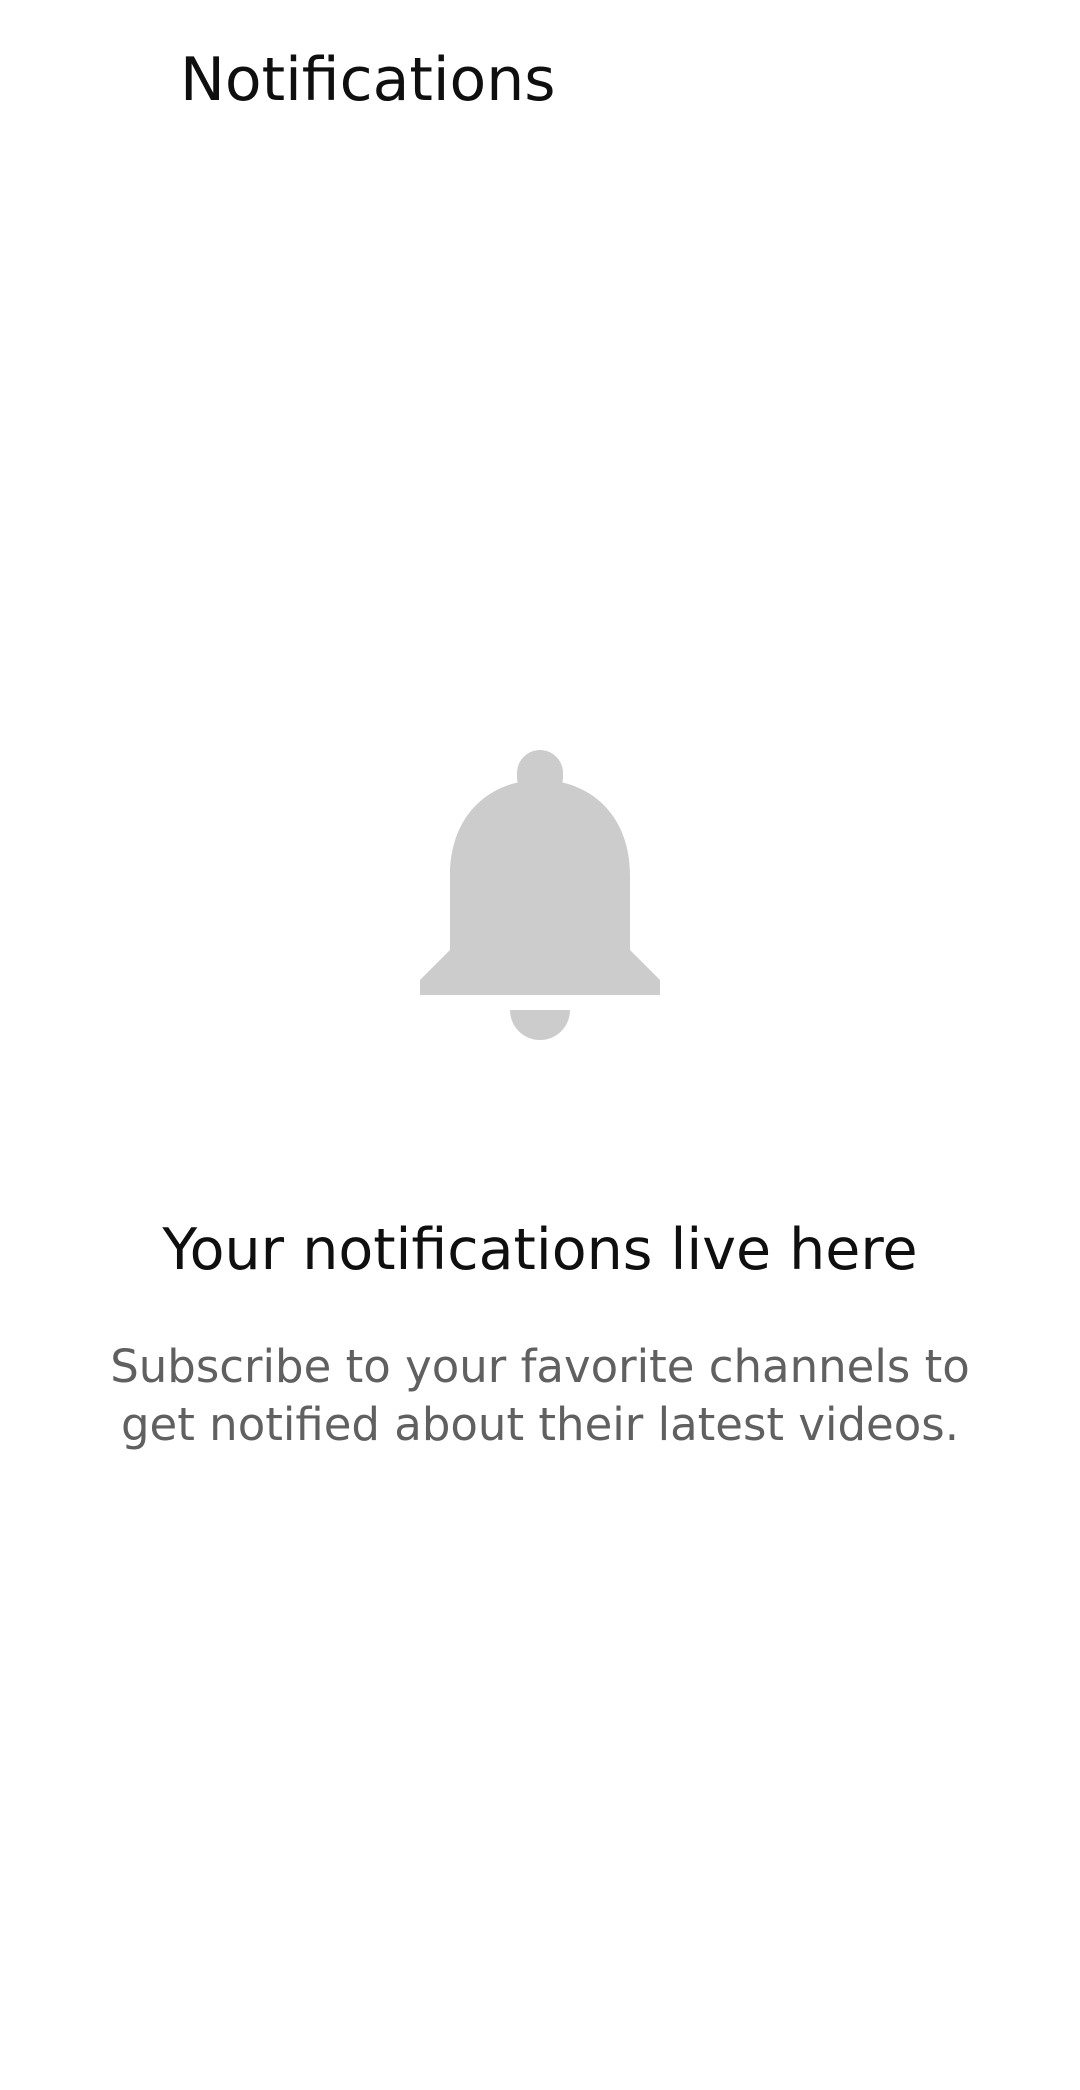 This screenshot has height=2090, width=1080. Describe the element at coordinates (540, 895) in the screenshot. I see `bell-icon` at that location.